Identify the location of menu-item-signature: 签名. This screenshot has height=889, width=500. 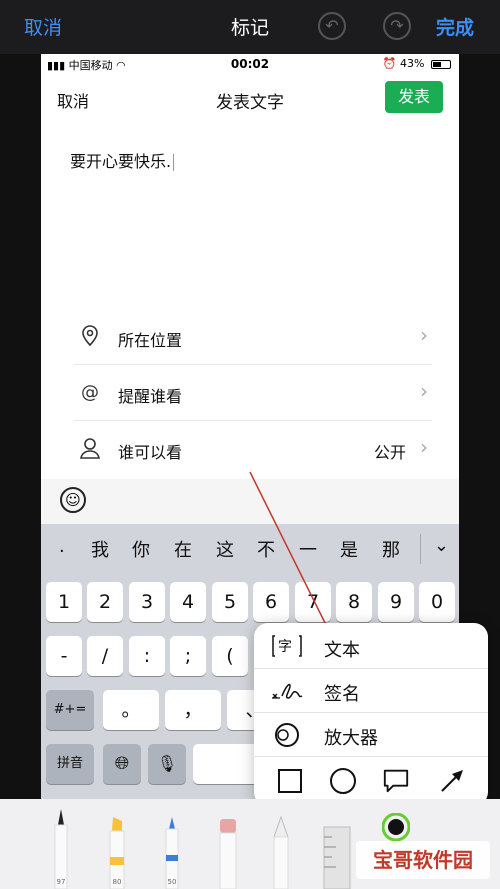
(371, 691).